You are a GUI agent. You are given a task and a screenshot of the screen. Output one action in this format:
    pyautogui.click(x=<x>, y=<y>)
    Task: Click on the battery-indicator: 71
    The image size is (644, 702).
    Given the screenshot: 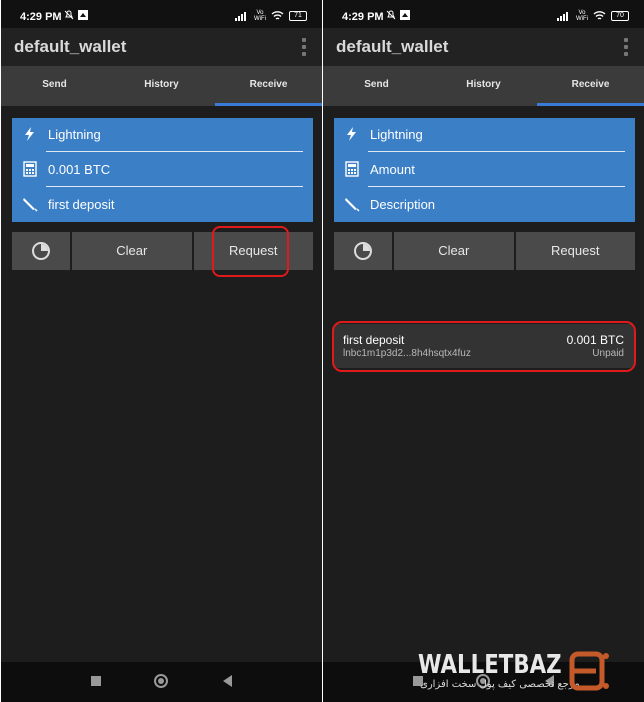 What is the action you would take?
    pyautogui.click(x=298, y=16)
    